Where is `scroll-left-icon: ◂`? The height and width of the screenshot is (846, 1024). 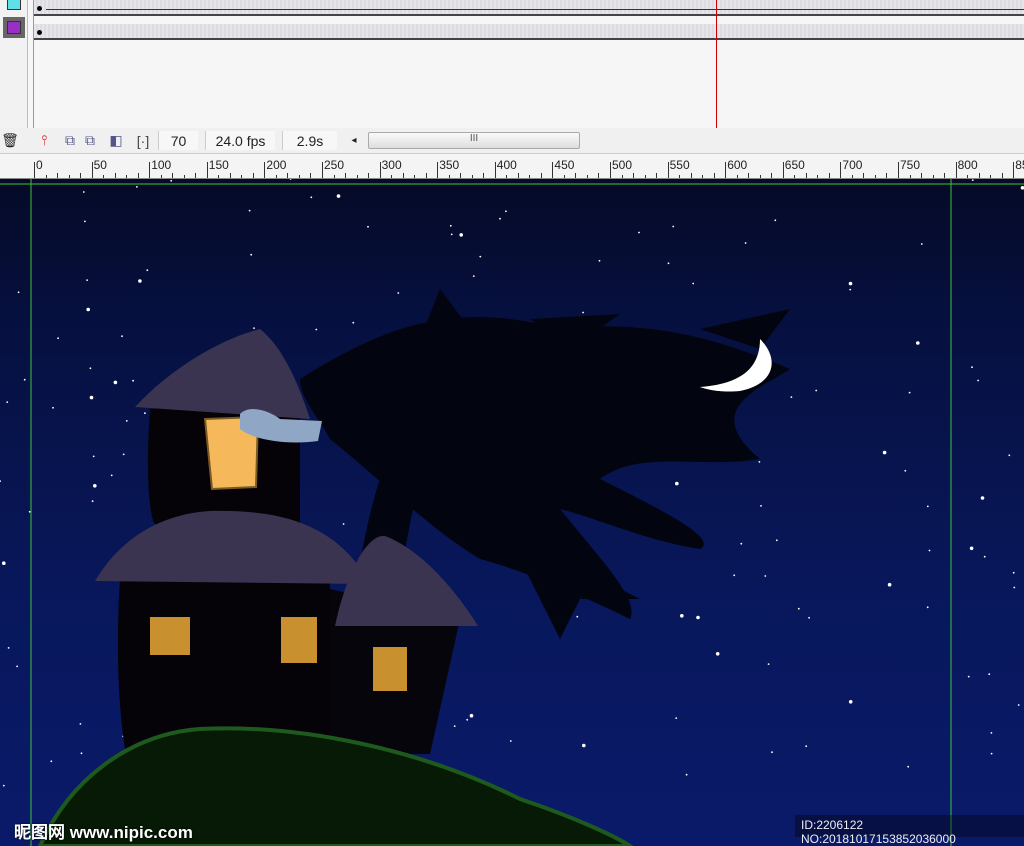 scroll-left-icon: ◂ is located at coordinates (354, 140).